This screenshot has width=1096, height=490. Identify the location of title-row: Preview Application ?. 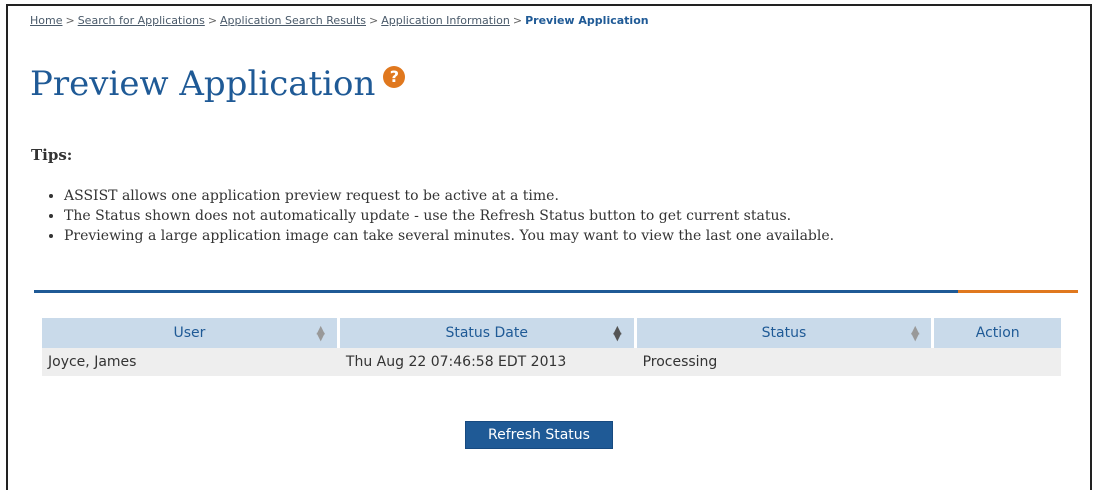
(218, 84).